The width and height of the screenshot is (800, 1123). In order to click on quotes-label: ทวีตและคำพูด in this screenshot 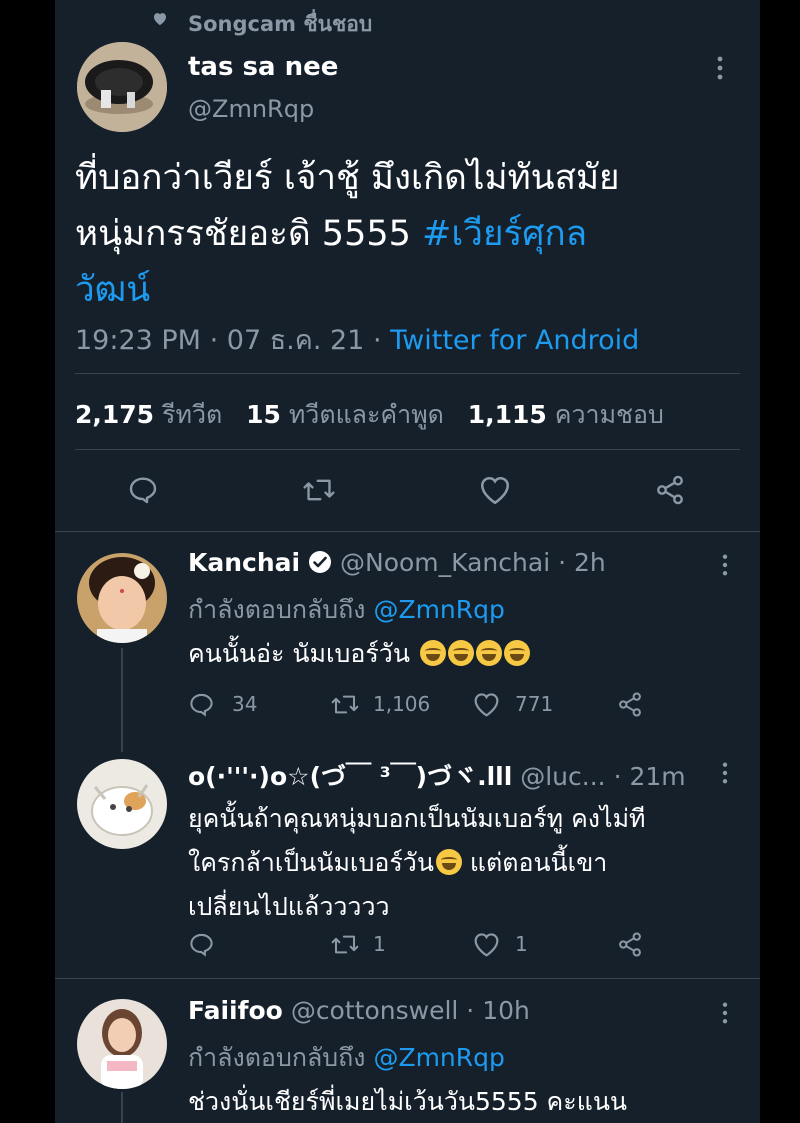, I will do `click(366, 414)`.